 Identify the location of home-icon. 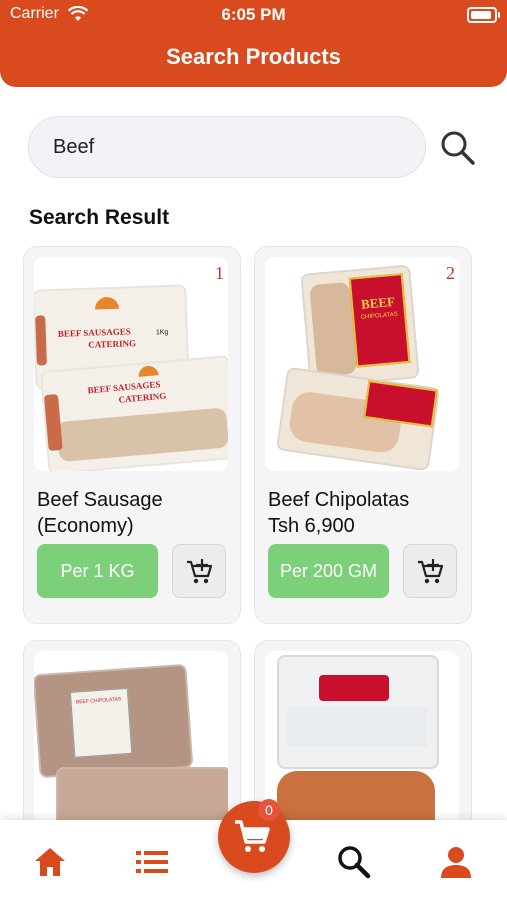
(50, 862).